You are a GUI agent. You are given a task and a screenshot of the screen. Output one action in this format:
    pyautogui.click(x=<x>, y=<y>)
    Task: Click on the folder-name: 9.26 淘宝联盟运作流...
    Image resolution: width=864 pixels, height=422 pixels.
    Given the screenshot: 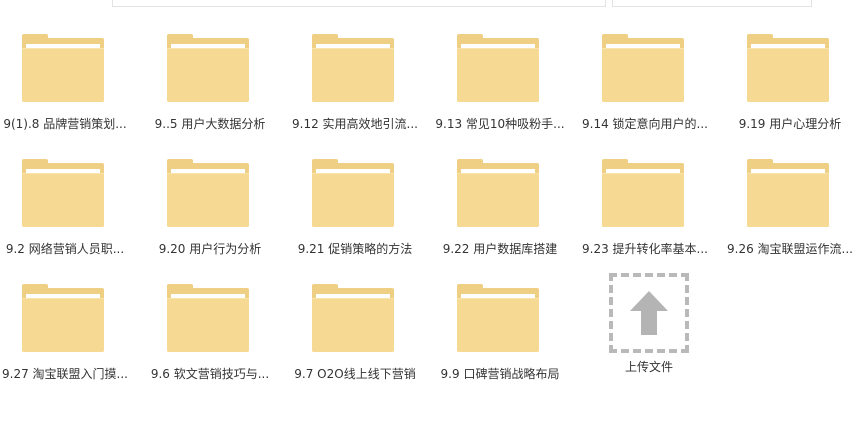 What is the action you would take?
    pyautogui.click(x=790, y=249)
    